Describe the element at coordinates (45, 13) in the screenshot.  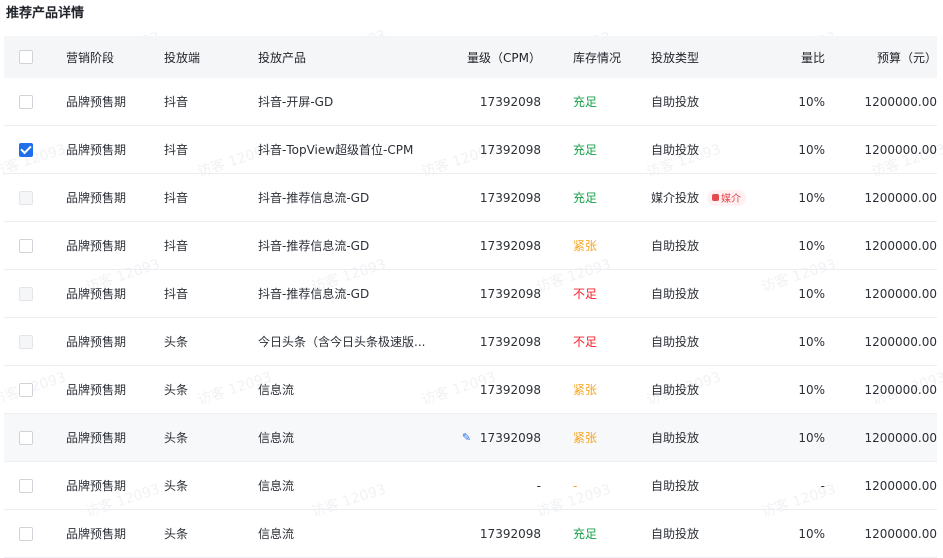
I see `page-title: 推荐产品详情` at that location.